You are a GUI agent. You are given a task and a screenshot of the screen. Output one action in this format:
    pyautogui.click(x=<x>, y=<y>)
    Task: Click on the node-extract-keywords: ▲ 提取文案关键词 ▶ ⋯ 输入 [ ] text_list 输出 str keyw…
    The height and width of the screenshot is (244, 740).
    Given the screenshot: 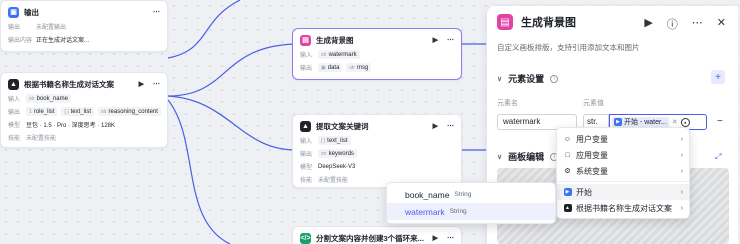 What is the action you would take?
    pyautogui.click(x=377, y=151)
    